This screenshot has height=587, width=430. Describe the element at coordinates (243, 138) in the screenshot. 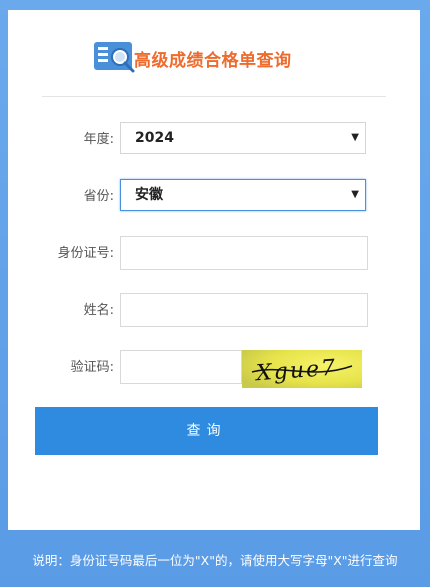

I see `year-select: 2024 ▼` at that location.